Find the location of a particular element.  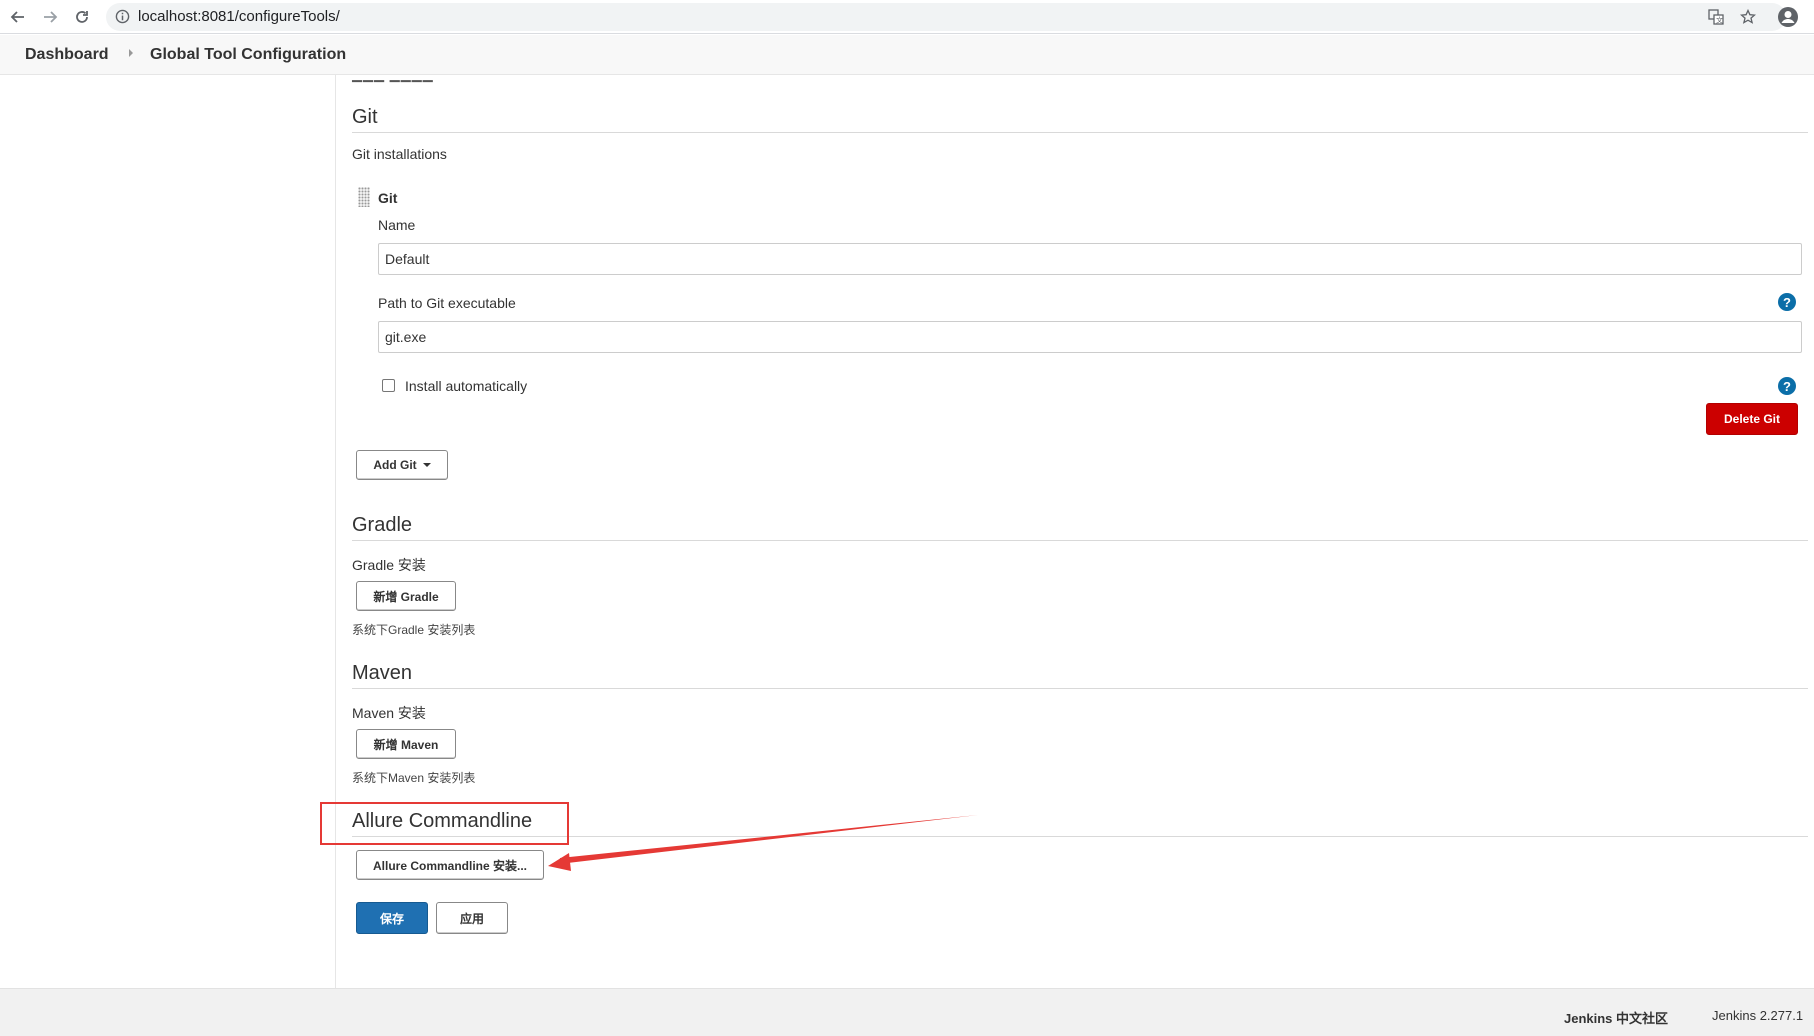

git-item-title: Git is located at coordinates (387, 198).